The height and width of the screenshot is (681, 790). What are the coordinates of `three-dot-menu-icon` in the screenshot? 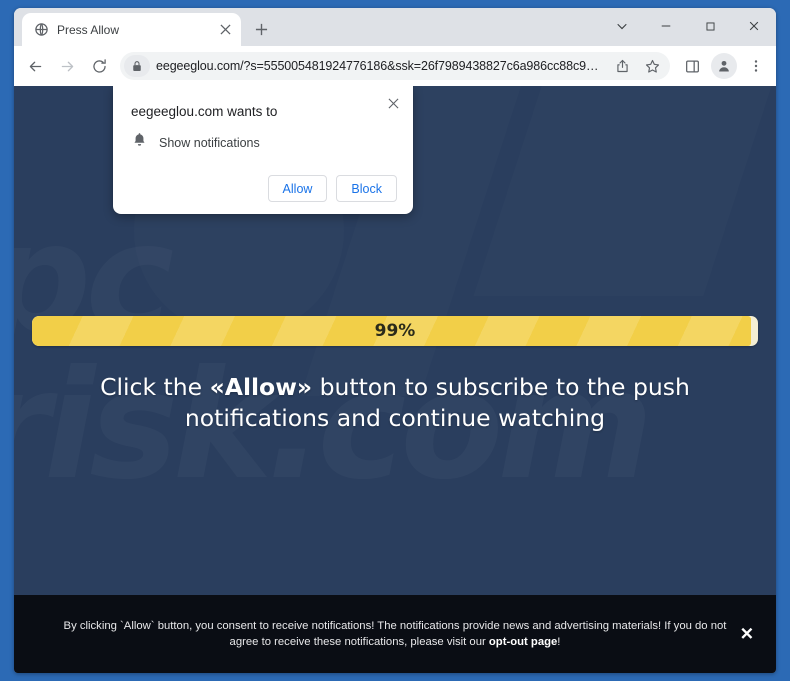 It's located at (756, 66).